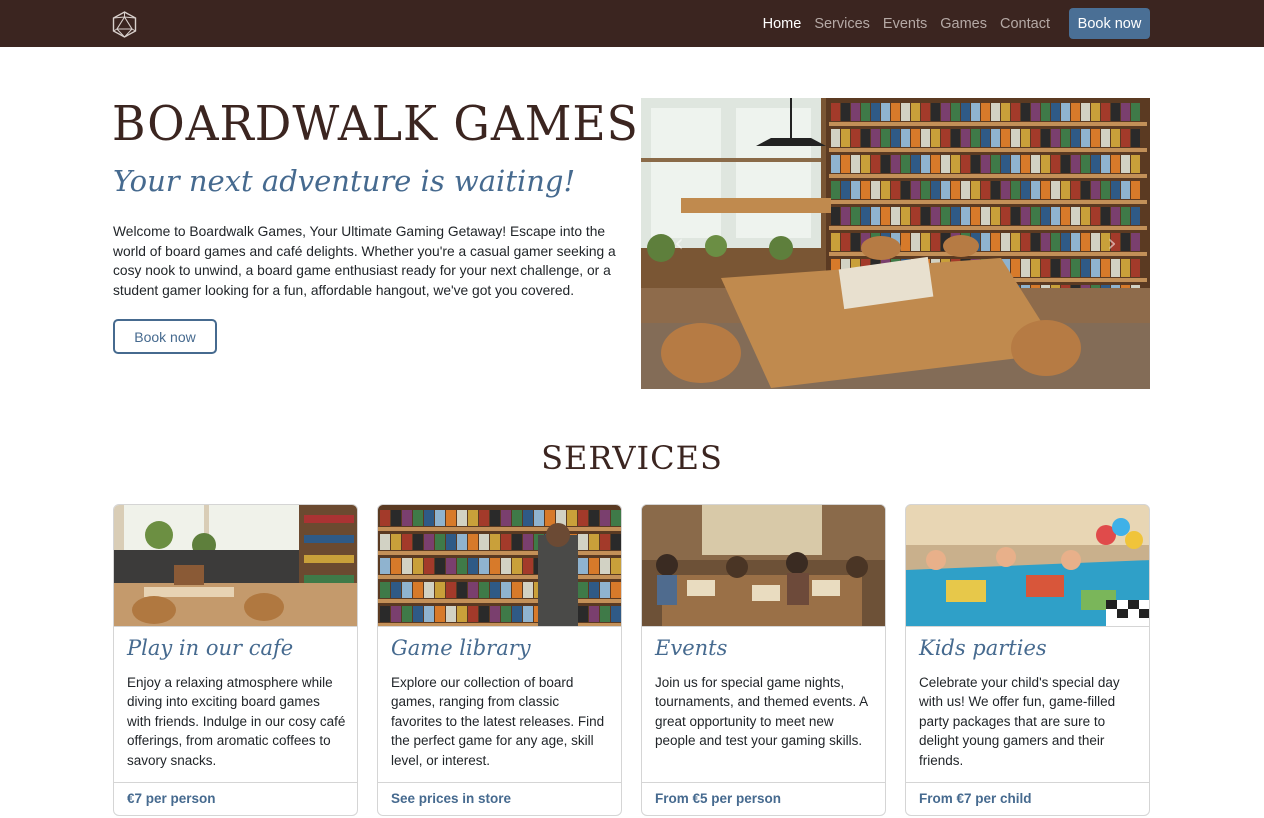 This screenshot has width=1264, height=818. Describe the element at coordinates (235, 566) in the screenshot. I see `cafe-image` at that location.